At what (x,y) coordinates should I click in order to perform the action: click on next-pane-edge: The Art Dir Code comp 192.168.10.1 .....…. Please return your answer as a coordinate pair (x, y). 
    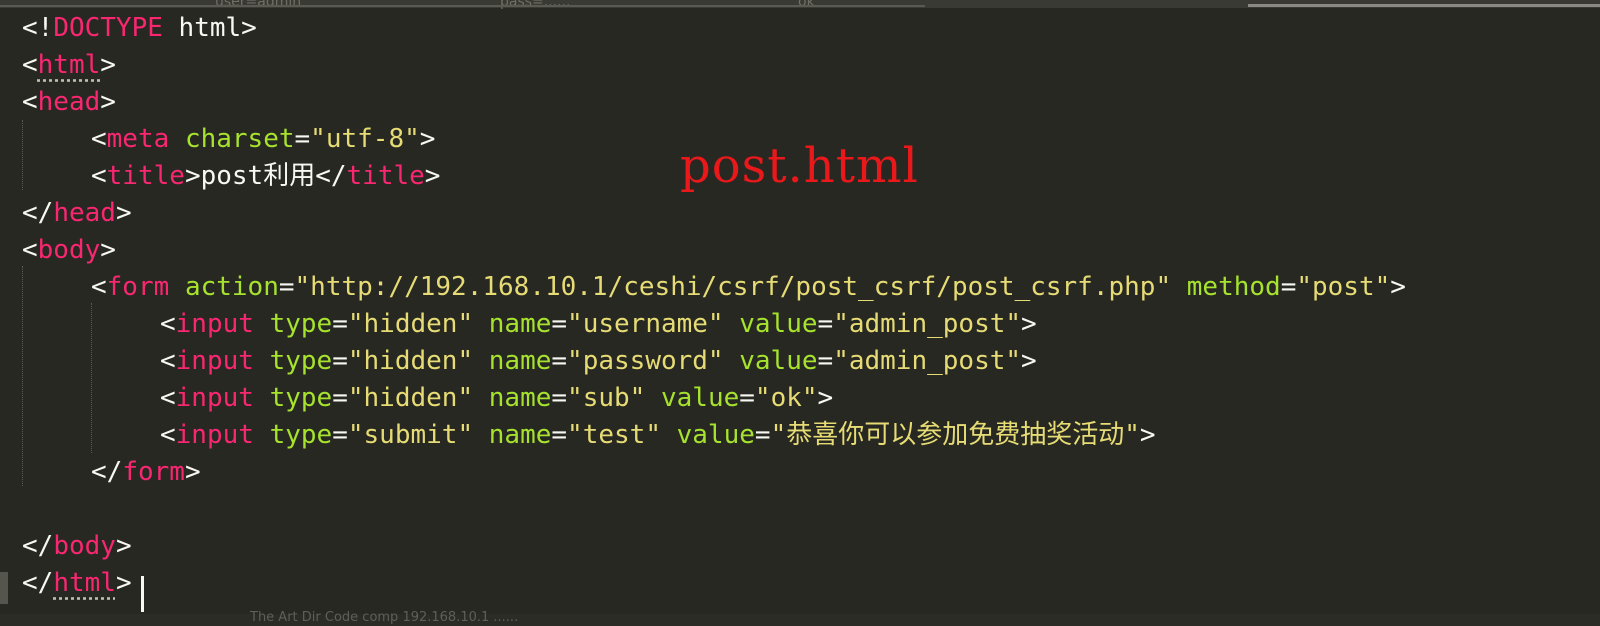
    Looking at the image, I should click on (800, 618).